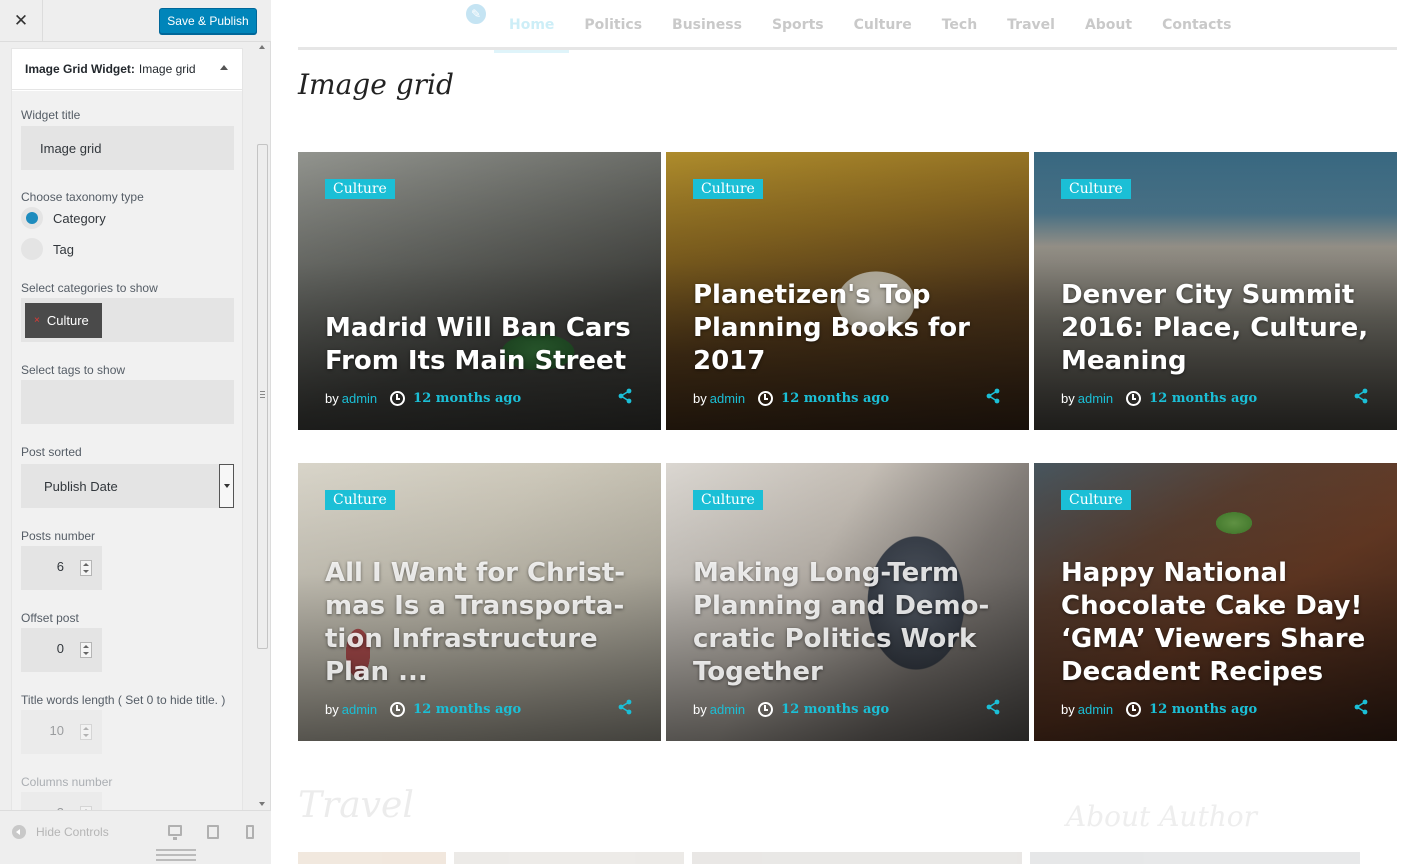 The height and width of the screenshot is (864, 1419). I want to click on tablet-preview-icon, so click(213, 832).